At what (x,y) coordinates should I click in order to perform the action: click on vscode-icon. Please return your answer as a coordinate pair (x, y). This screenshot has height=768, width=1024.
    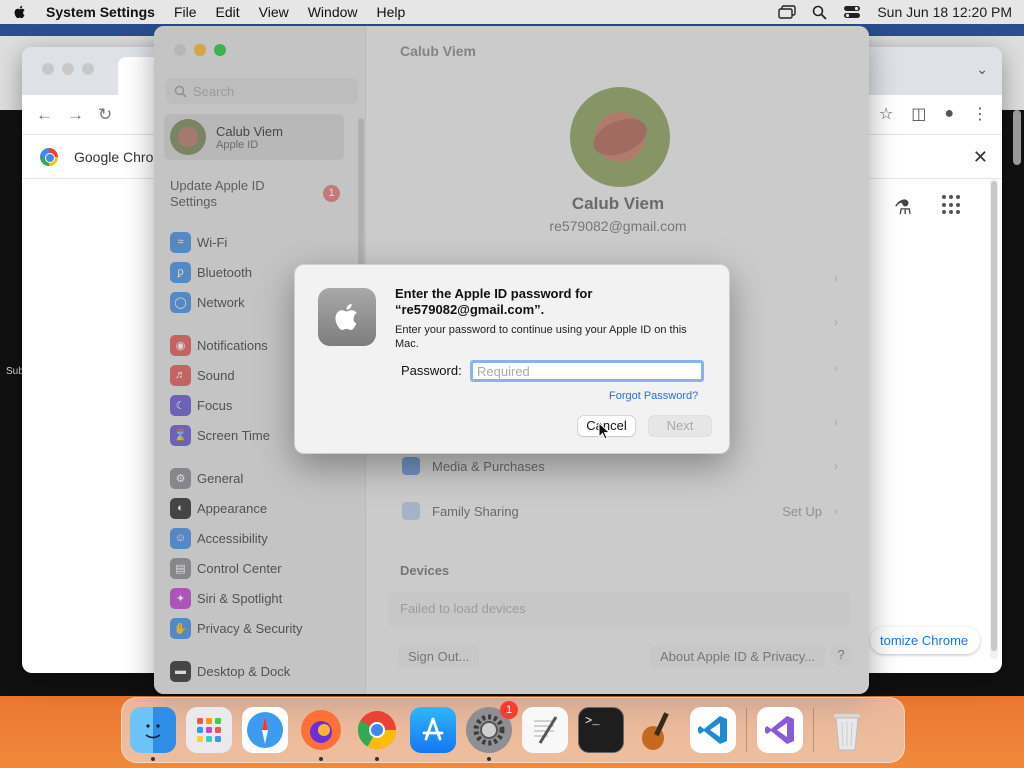
    Looking at the image, I should click on (712, 730).